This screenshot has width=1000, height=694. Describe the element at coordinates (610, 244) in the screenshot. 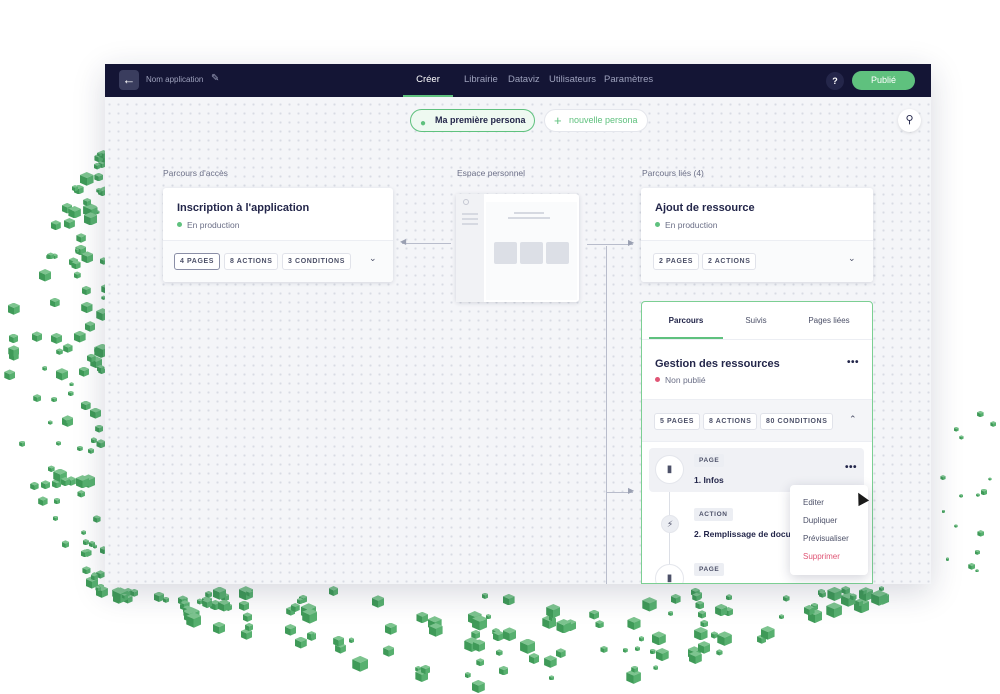

I see `connector-line` at that location.